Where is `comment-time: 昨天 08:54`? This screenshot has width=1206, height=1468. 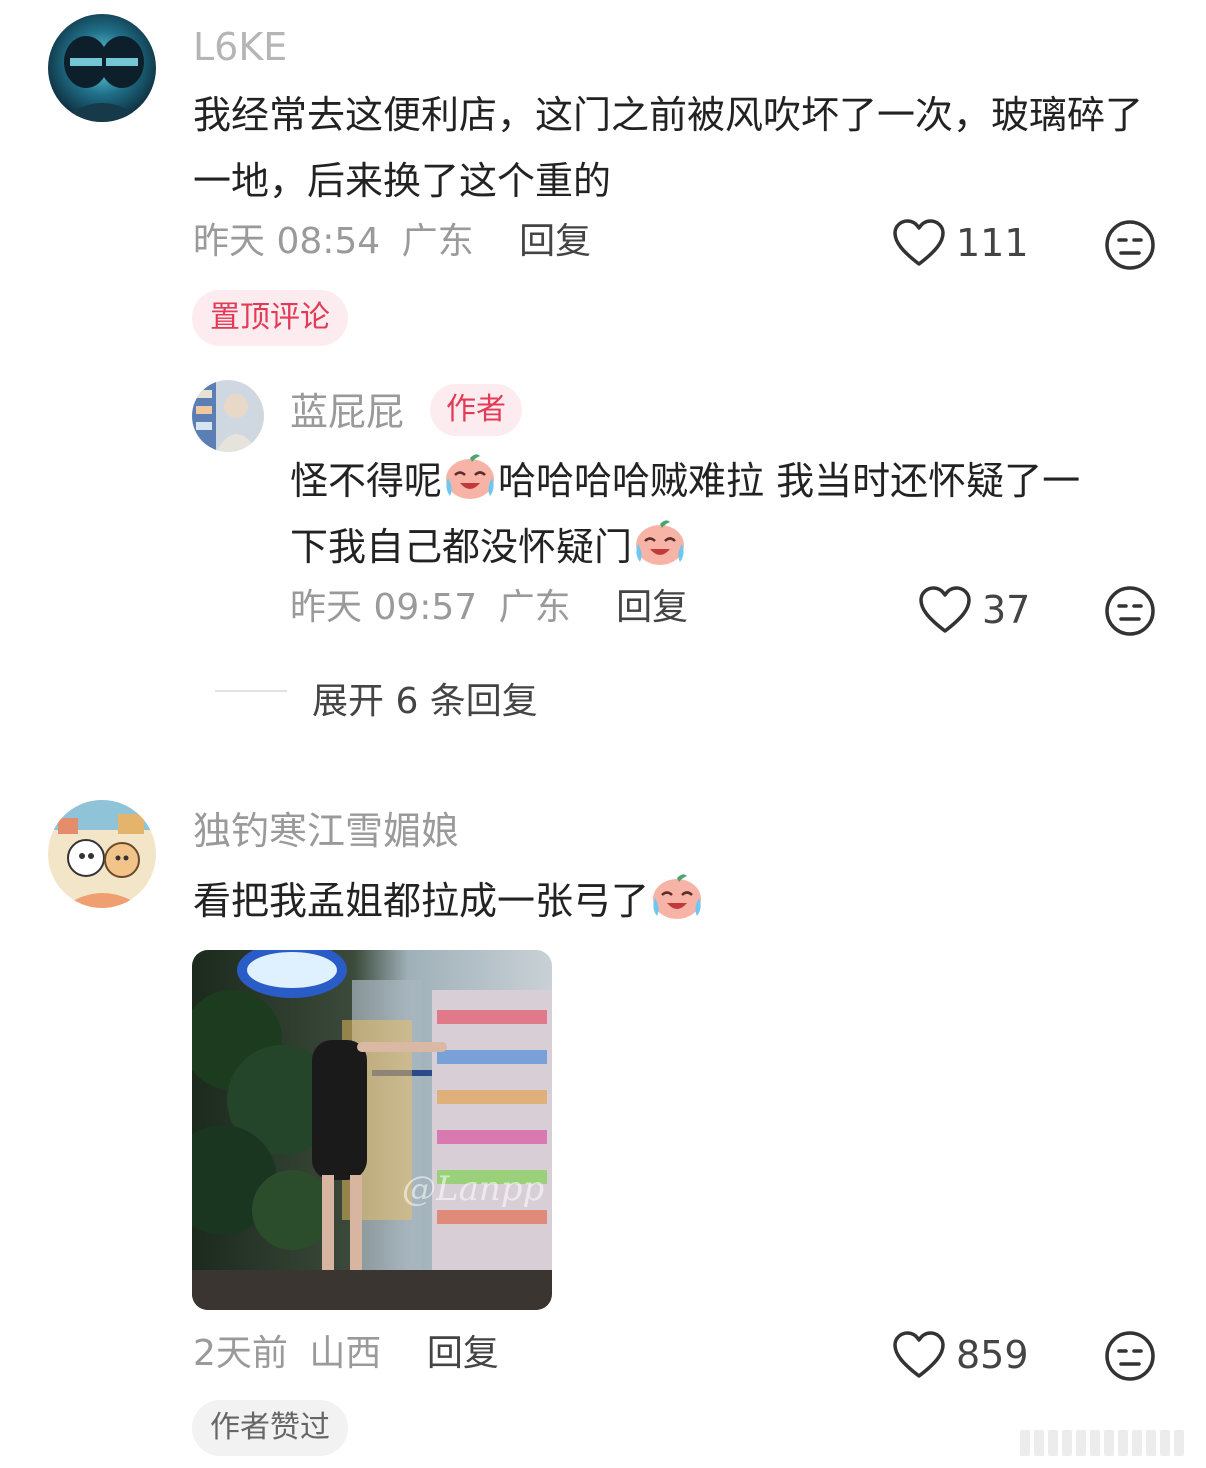 comment-time: 昨天 08:54 is located at coordinates (287, 241).